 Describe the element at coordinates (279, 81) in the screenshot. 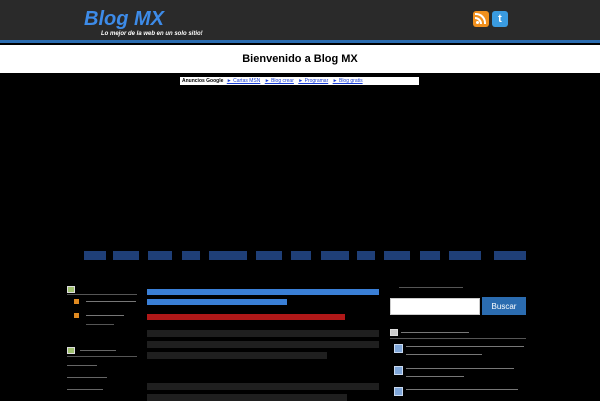

I see `ads-link-blog-crear: ► Blog crear` at that location.